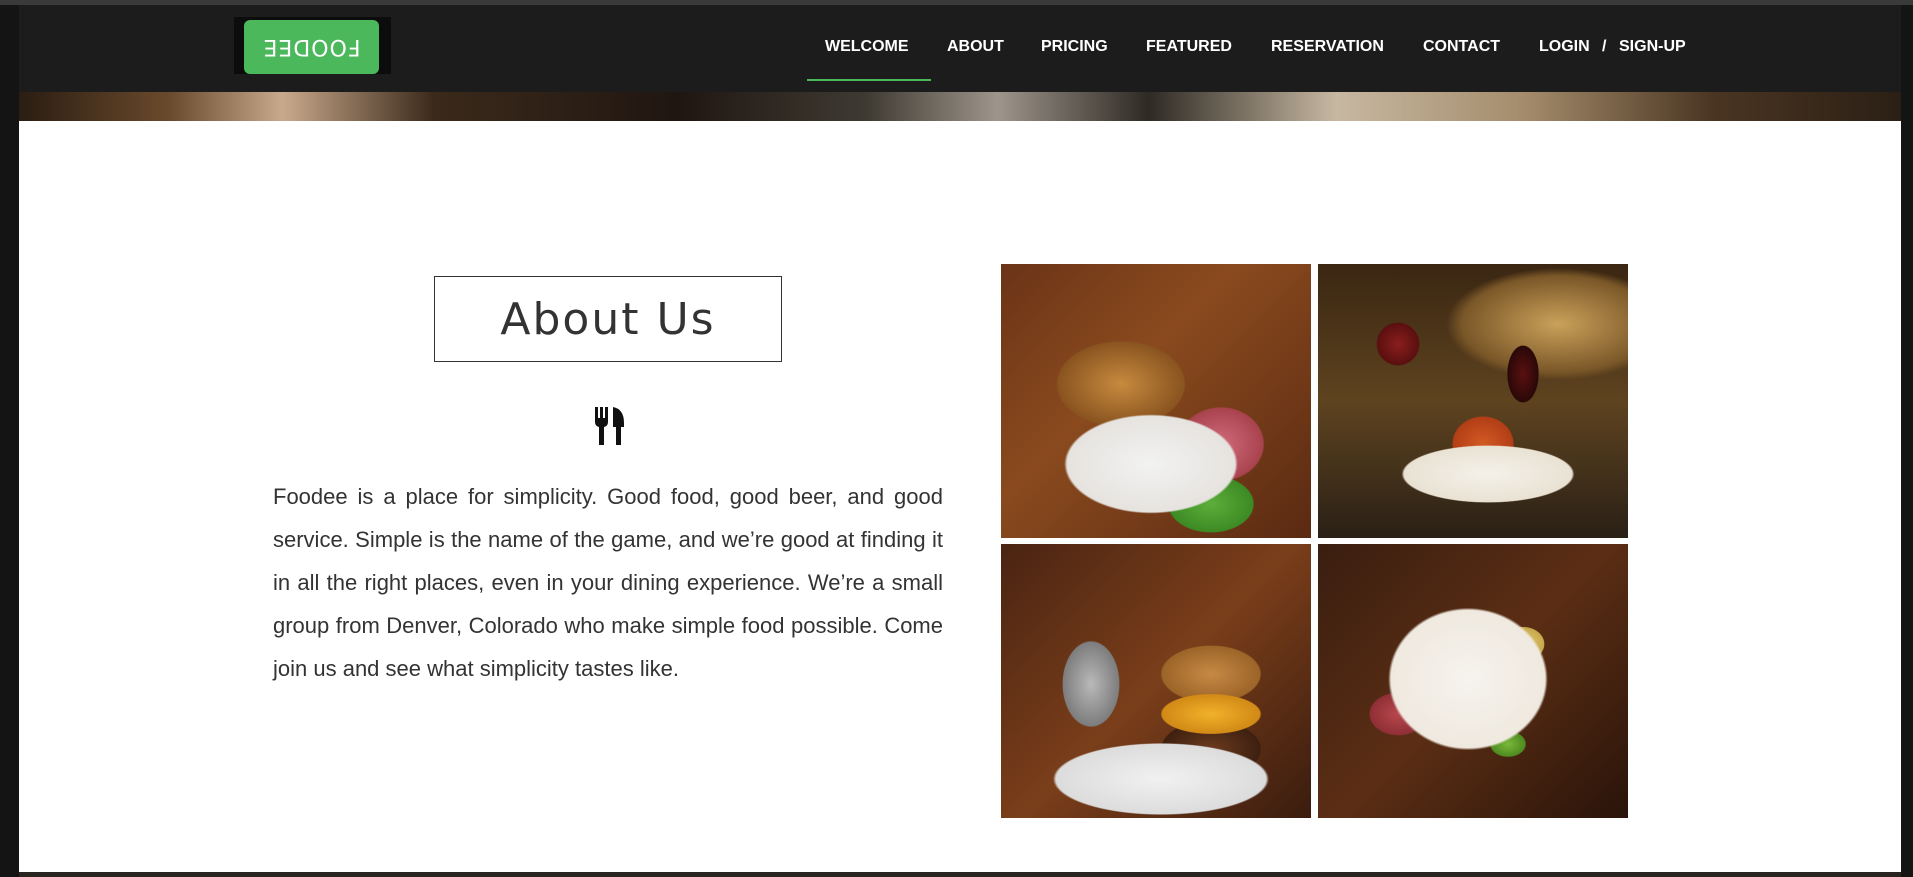 The width and height of the screenshot is (1913, 877). Describe the element at coordinates (960, 106) in the screenshot. I see `hero-image-strip` at that location.